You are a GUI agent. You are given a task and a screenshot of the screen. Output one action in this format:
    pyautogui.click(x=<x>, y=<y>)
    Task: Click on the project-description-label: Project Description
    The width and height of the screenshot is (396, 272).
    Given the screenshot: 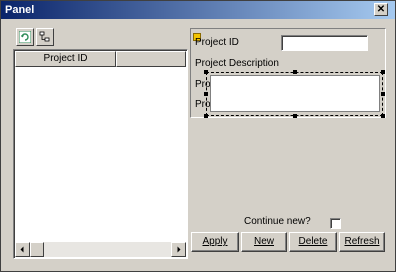 What is the action you would take?
    pyautogui.click(x=237, y=63)
    